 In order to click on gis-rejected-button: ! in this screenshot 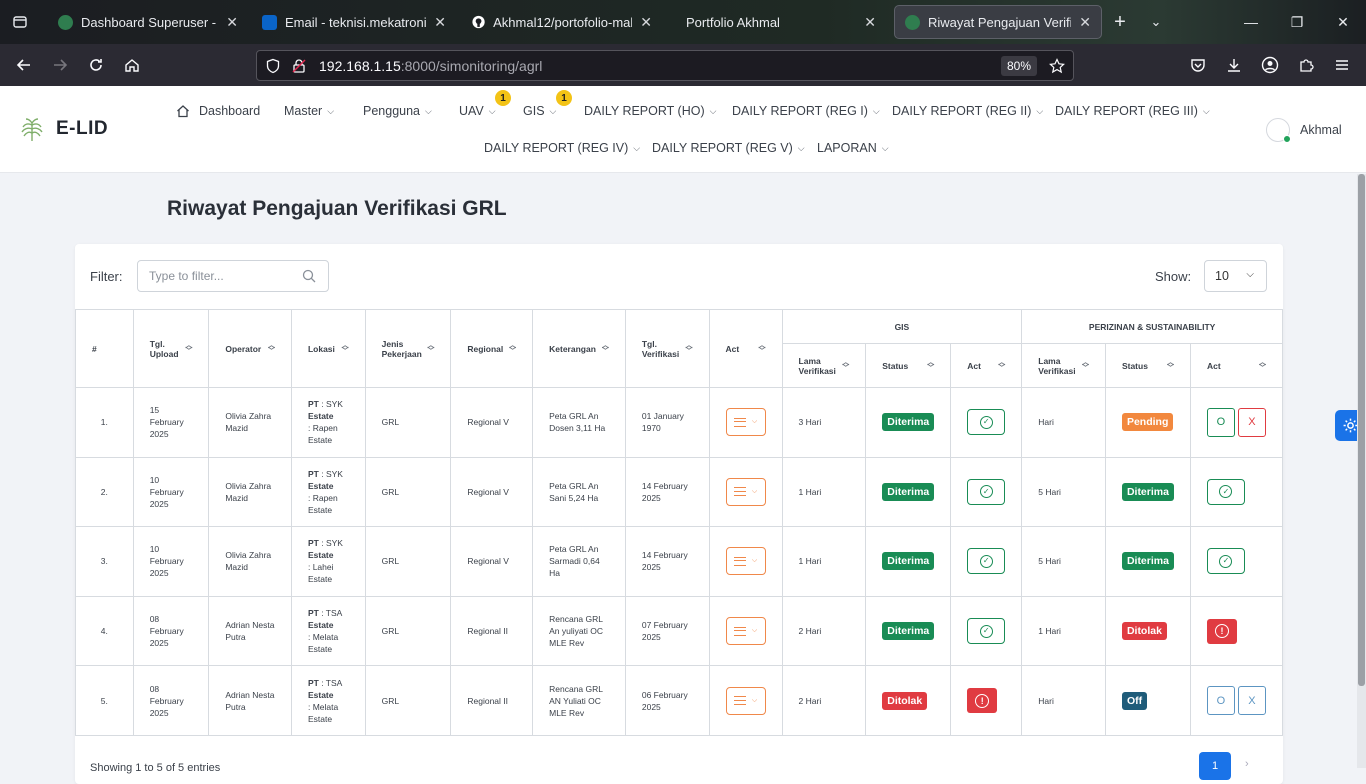, I will do `click(982, 701)`.